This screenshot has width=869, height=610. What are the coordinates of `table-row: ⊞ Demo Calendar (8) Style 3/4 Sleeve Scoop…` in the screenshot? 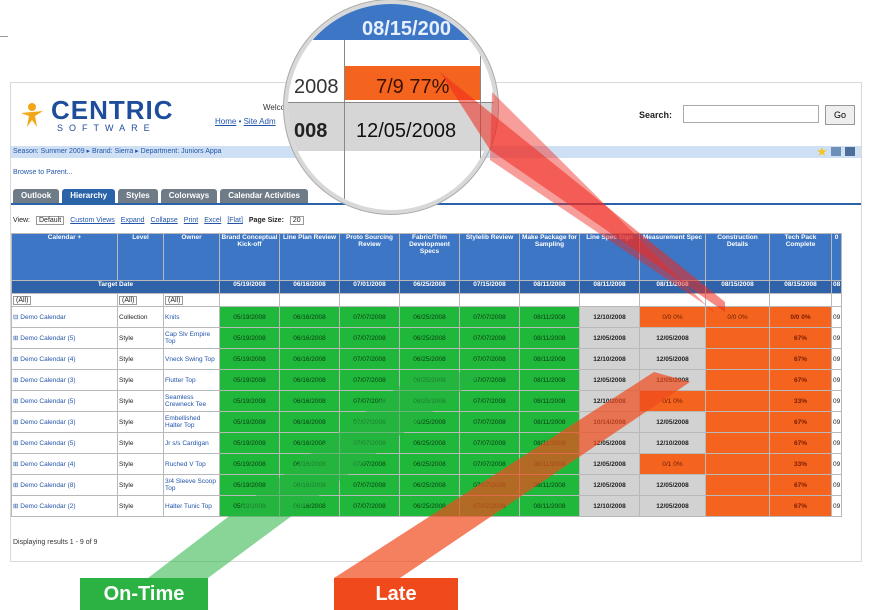 It's located at (427, 485).